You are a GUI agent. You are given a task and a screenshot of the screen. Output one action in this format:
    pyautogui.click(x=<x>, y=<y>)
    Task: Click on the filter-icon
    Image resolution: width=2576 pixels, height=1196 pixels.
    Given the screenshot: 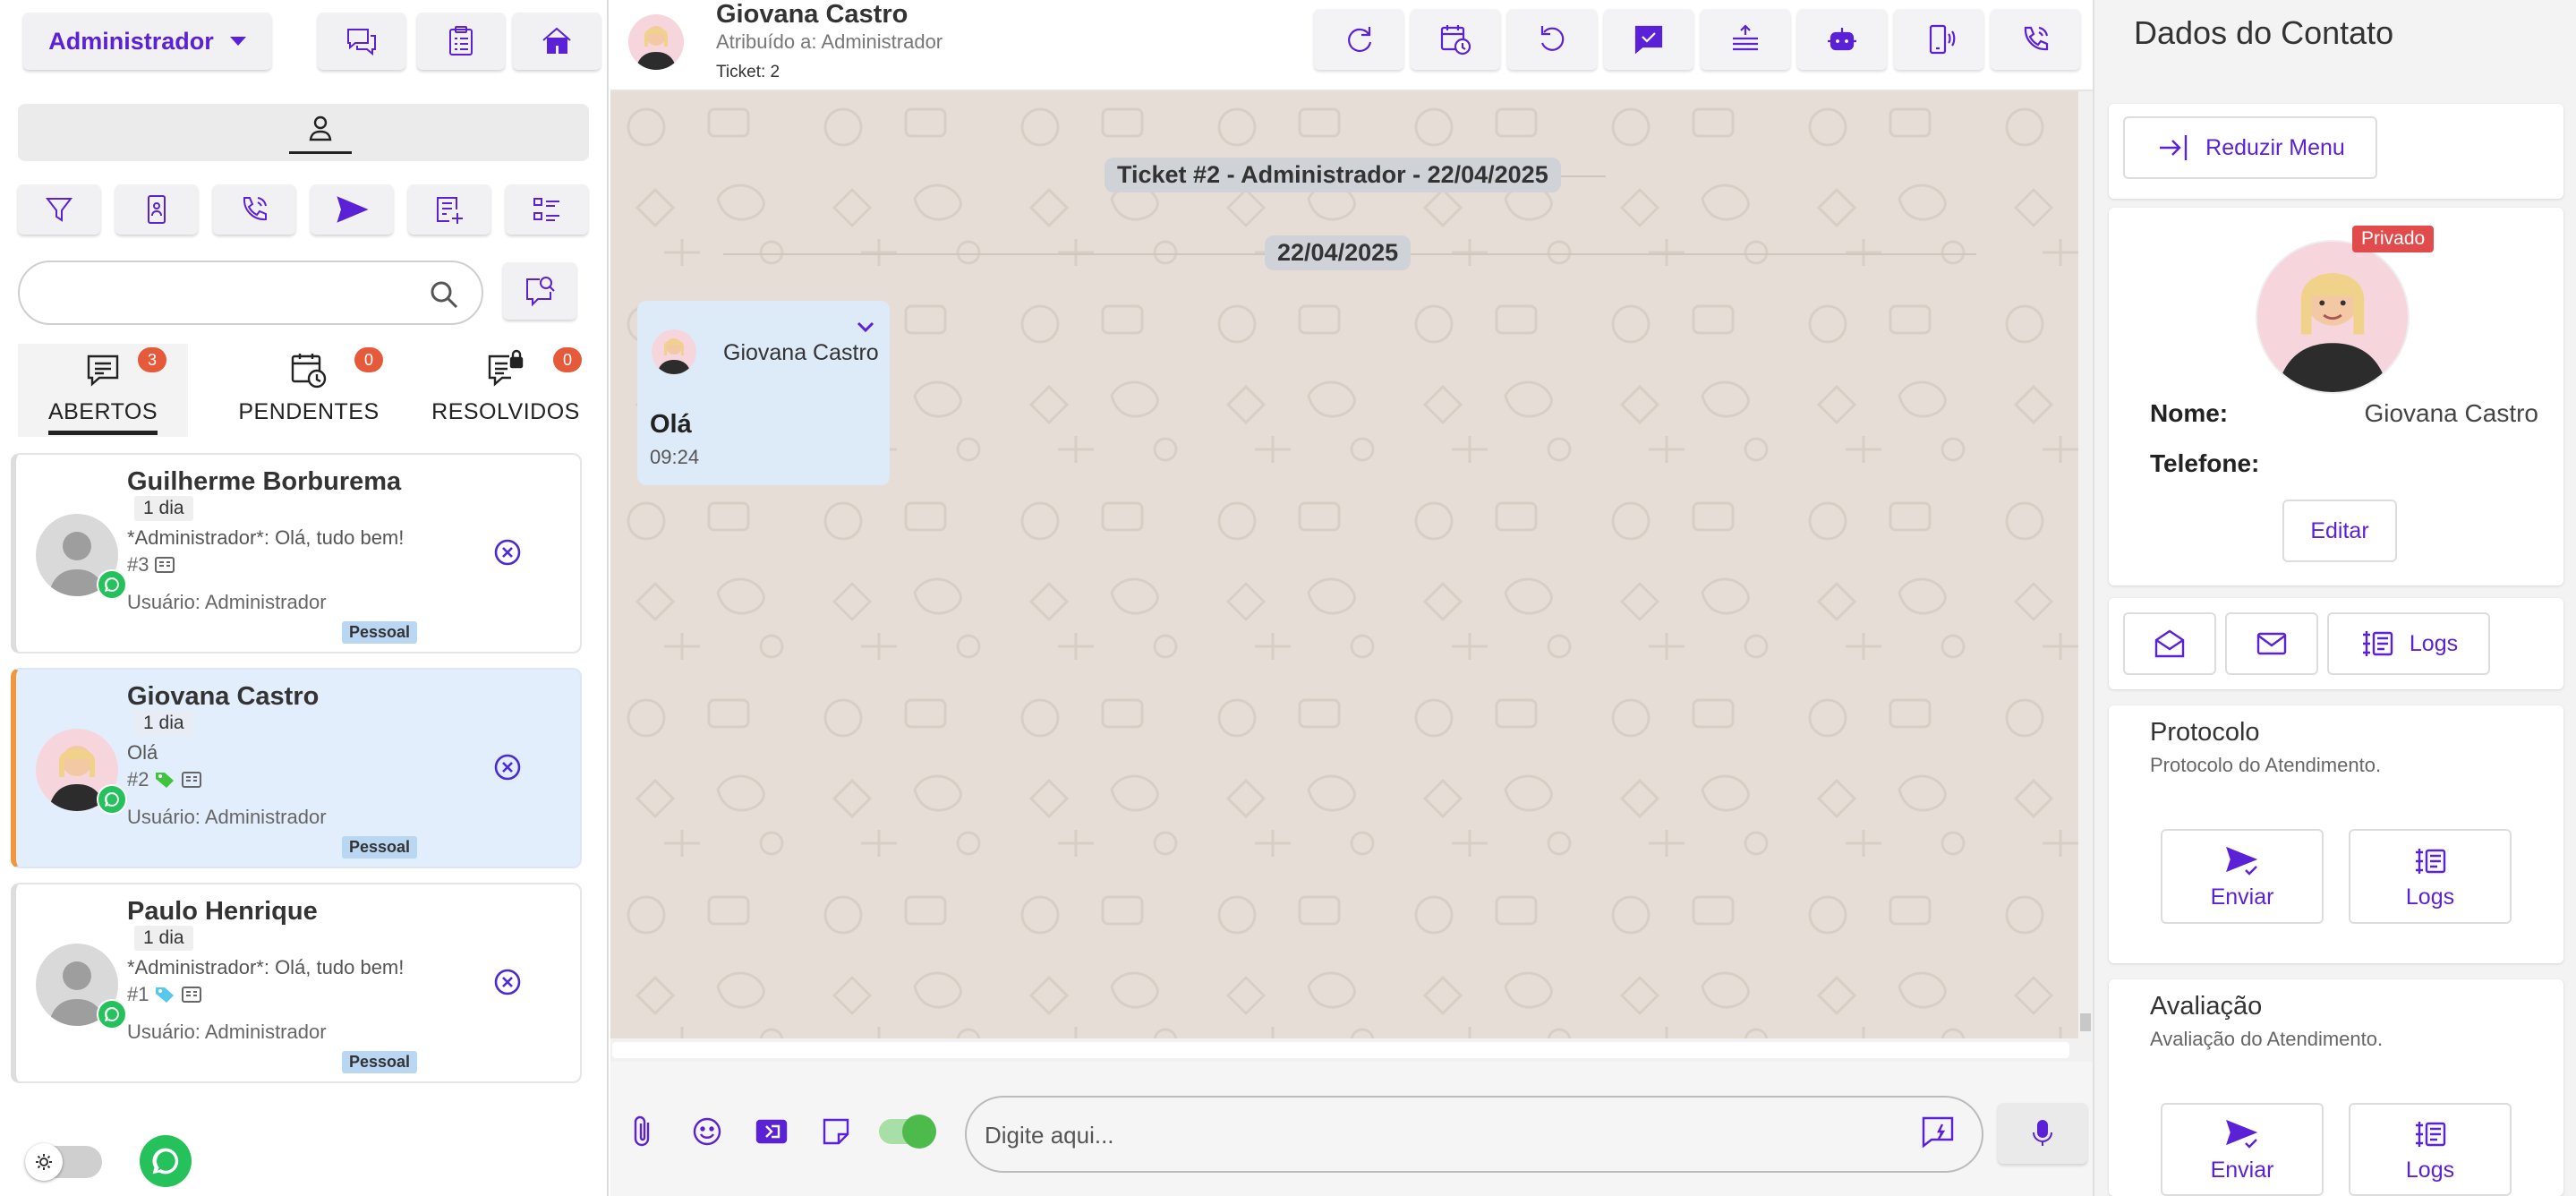 What is the action you would take?
    pyautogui.click(x=59, y=210)
    